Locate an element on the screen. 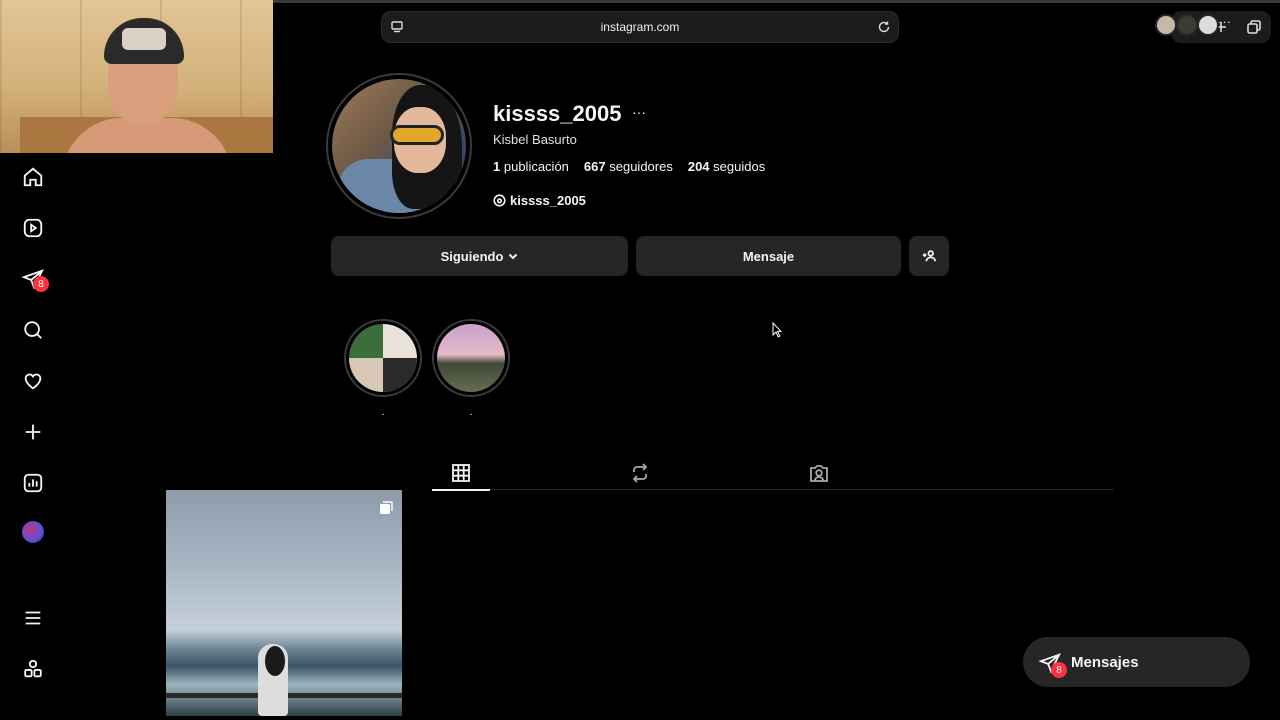  webcam-cap-patch is located at coordinates (144, 39).